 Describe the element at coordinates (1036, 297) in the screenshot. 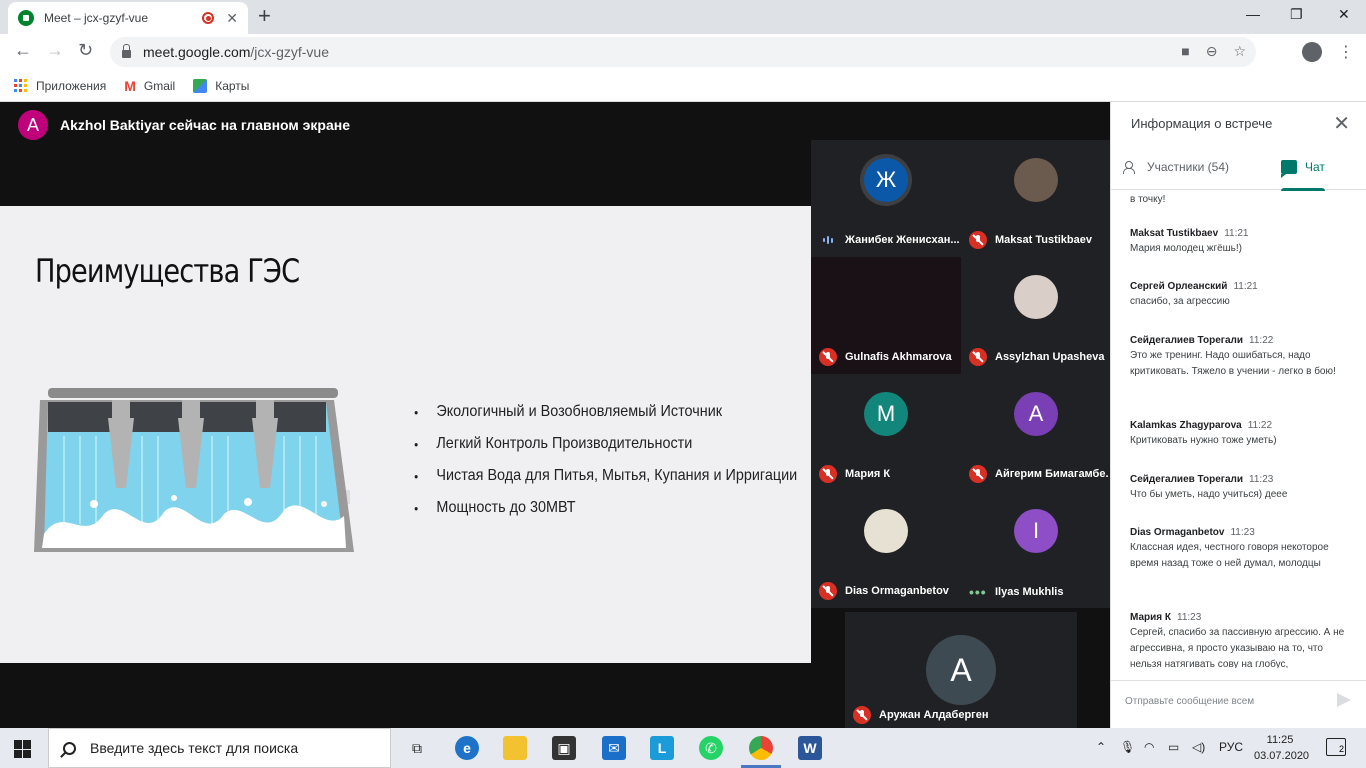

I see `participant-photo-avatar` at that location.